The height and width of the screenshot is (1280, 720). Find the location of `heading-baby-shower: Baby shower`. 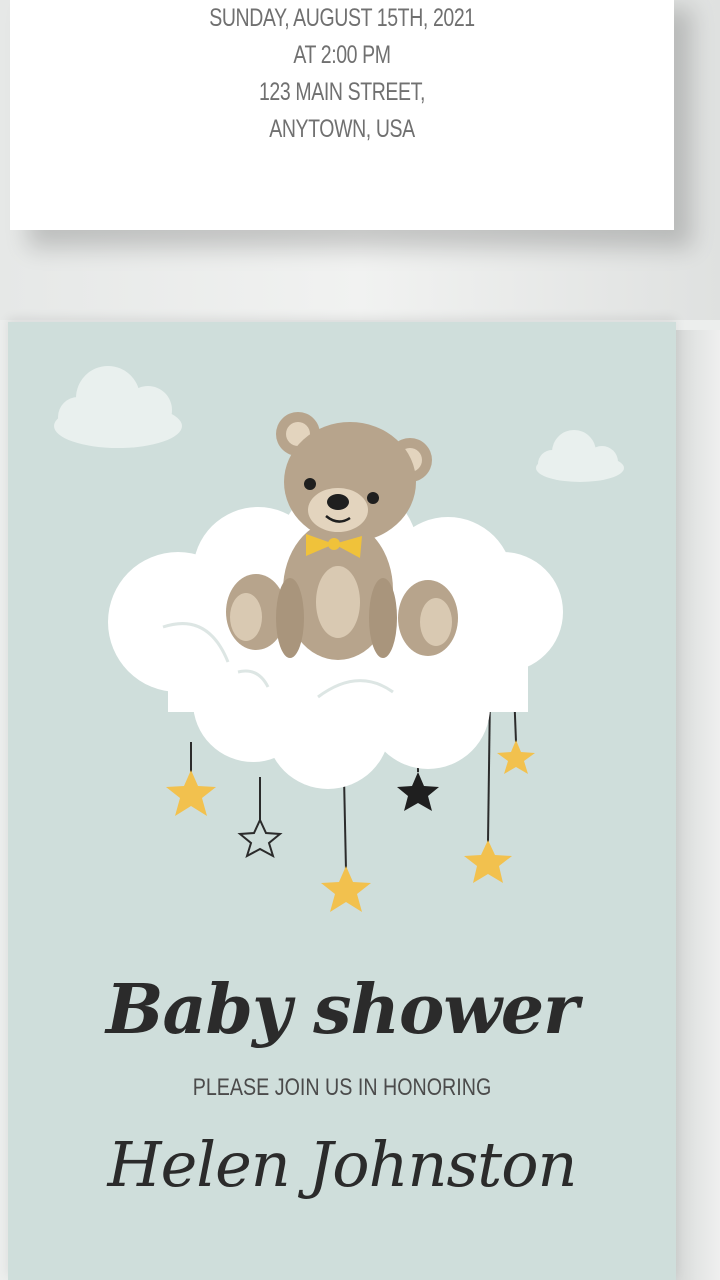

heading-baby-shower: Baby shower is located at coordinates (342, 1010).